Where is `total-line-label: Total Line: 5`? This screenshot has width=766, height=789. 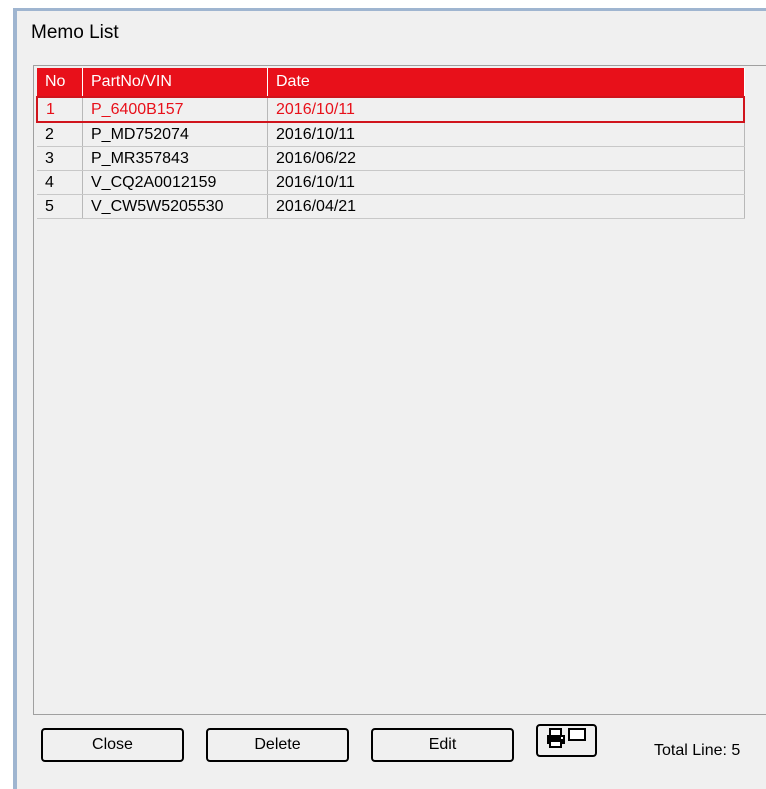 total-line-label: Total Line: 5 is located at coordinates (697, 750).